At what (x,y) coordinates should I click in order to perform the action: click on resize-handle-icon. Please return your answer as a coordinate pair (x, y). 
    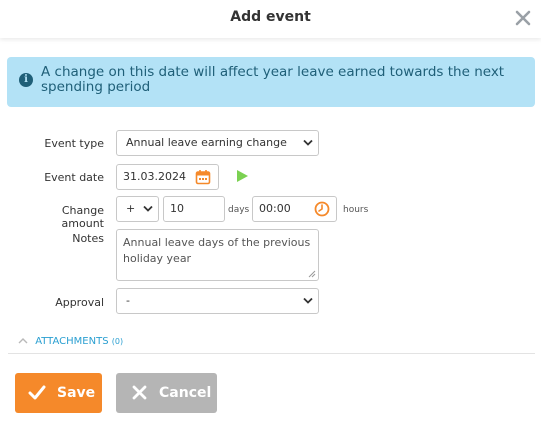
    Looking at the image, I should click on (312, 274).